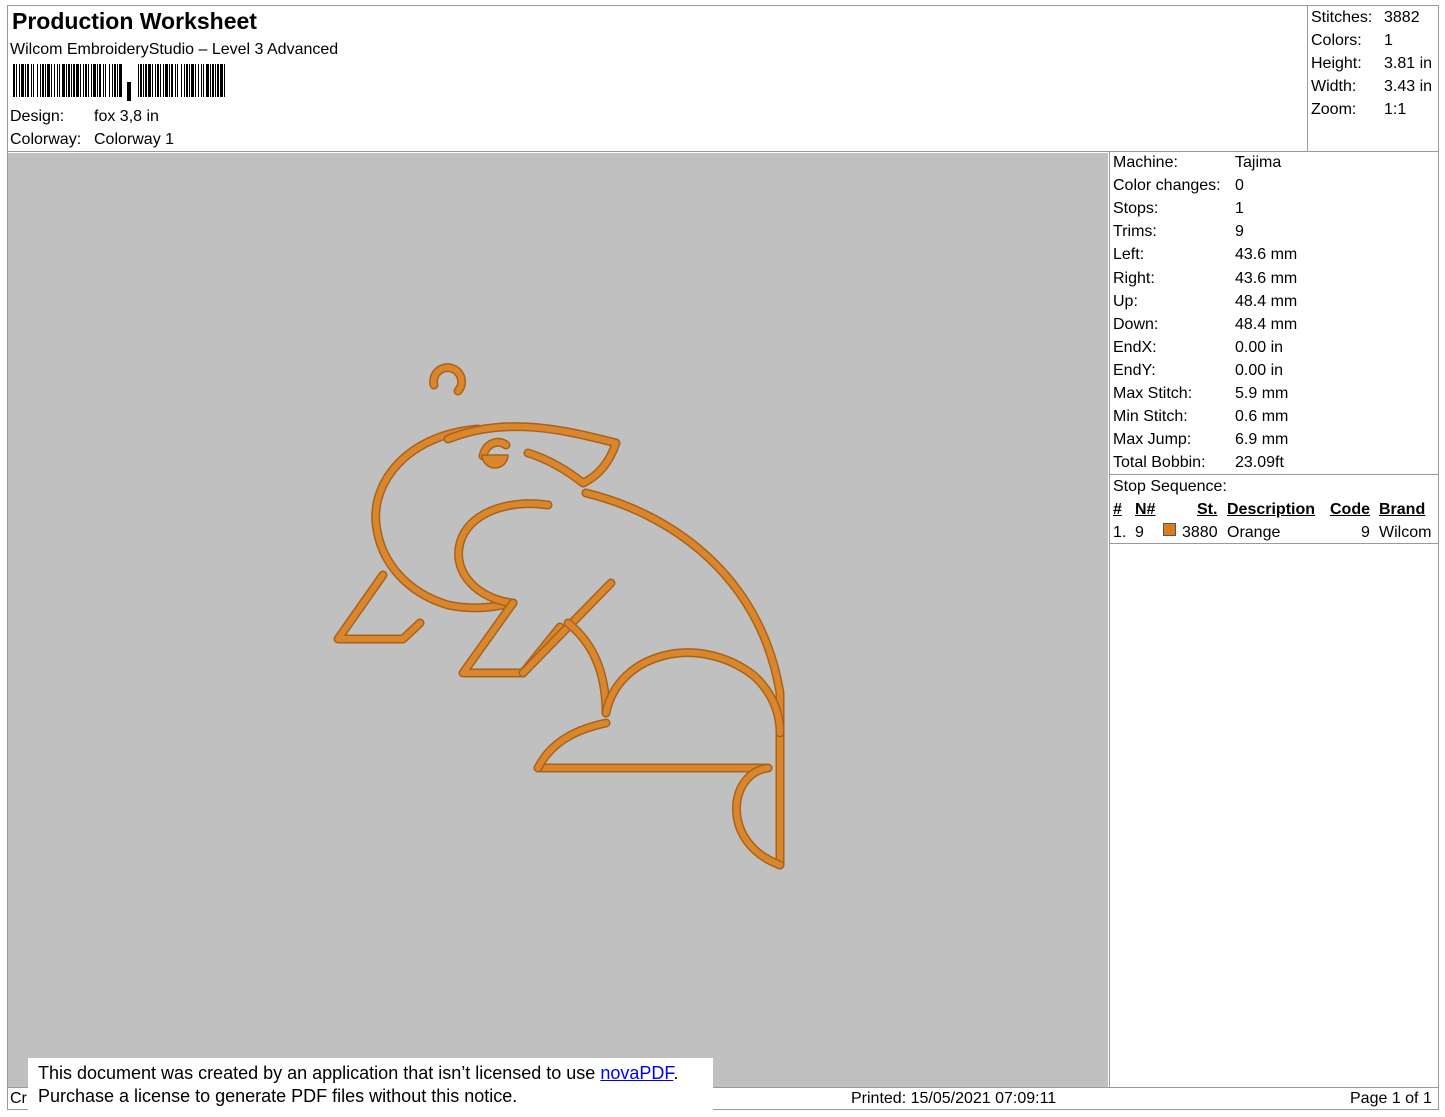 The height and width of the screenshot is (1117, 1445). What do you see at coordinates (723, 151) in the screenshot?
I see `header-divider` at bounding box center [723, 151].